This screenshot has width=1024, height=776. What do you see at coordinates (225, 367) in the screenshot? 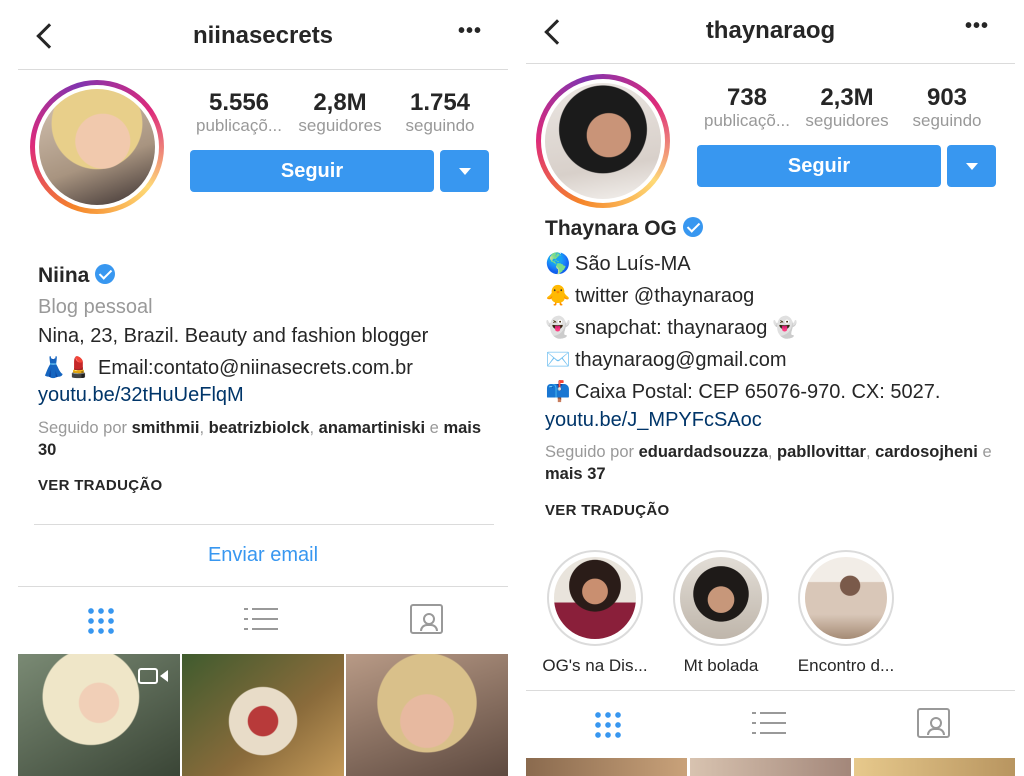
I see `bio-line: 👗💄 Email:contato@niinasecrets.com.br` at bounding box center [225, 367].